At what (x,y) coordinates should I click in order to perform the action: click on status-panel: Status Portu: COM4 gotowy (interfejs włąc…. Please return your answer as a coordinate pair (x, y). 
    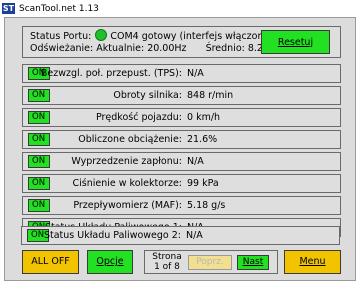
    Looking at the image, I should click on (181, 42).